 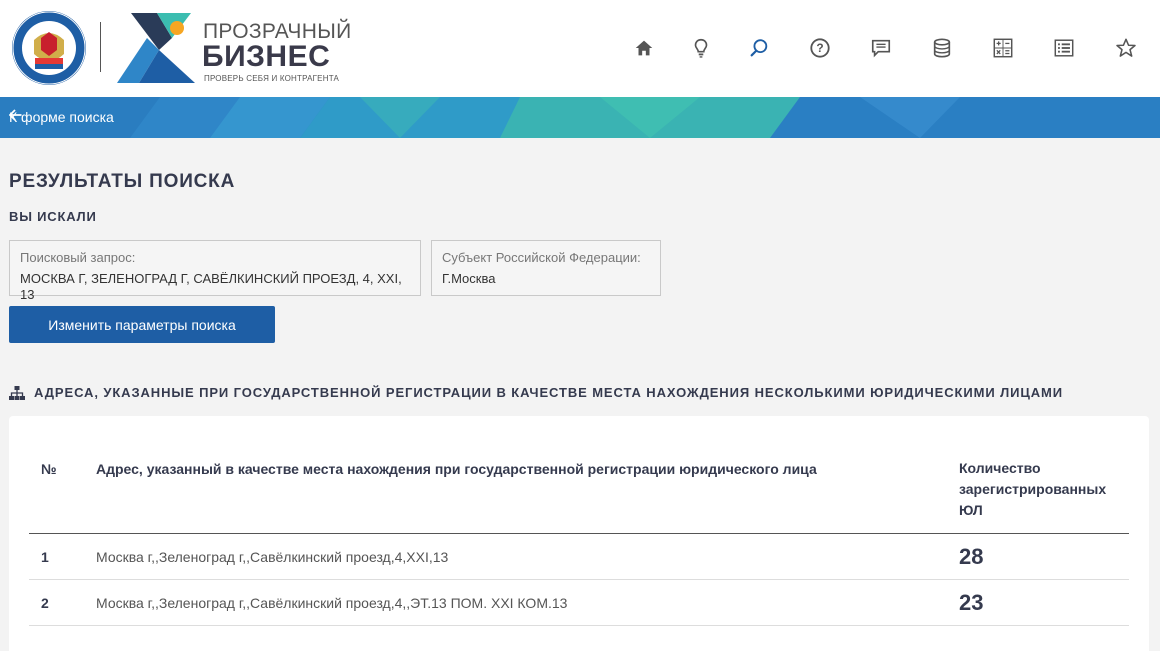 What do you see at coordinates (942, 48) in the screenshot?
I see `database-icon` at bounding box center [942, 48].